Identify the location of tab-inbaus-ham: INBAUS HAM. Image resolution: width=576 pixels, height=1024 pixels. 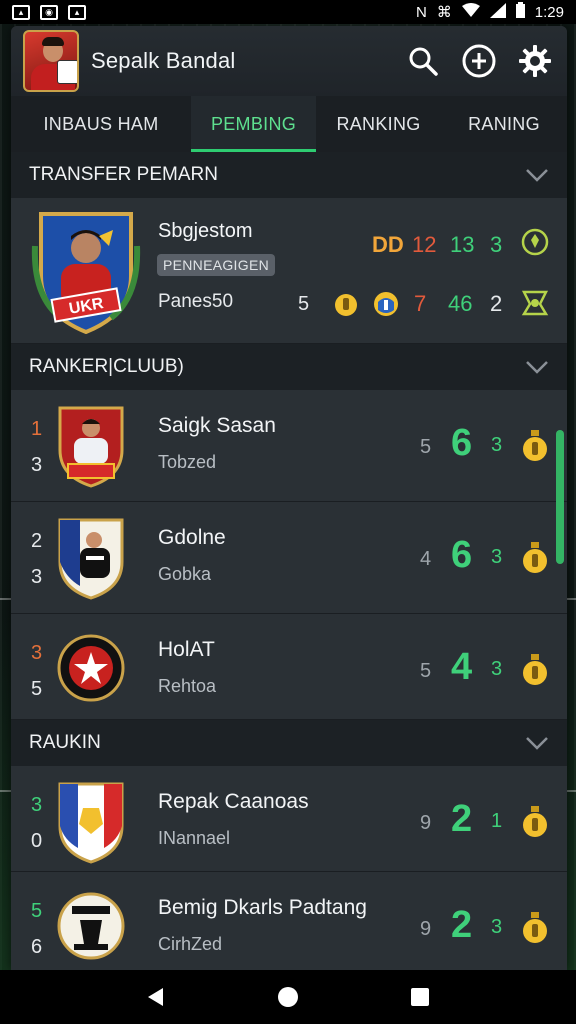
(101, 124).